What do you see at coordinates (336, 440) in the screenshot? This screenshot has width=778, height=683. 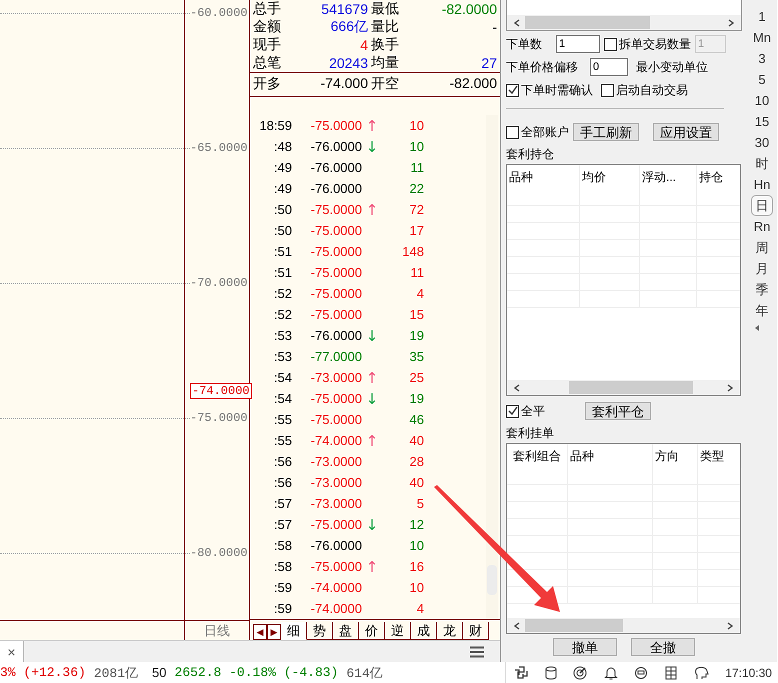 I see `tick-price: -74.0000` at bounding box center [336, 440].